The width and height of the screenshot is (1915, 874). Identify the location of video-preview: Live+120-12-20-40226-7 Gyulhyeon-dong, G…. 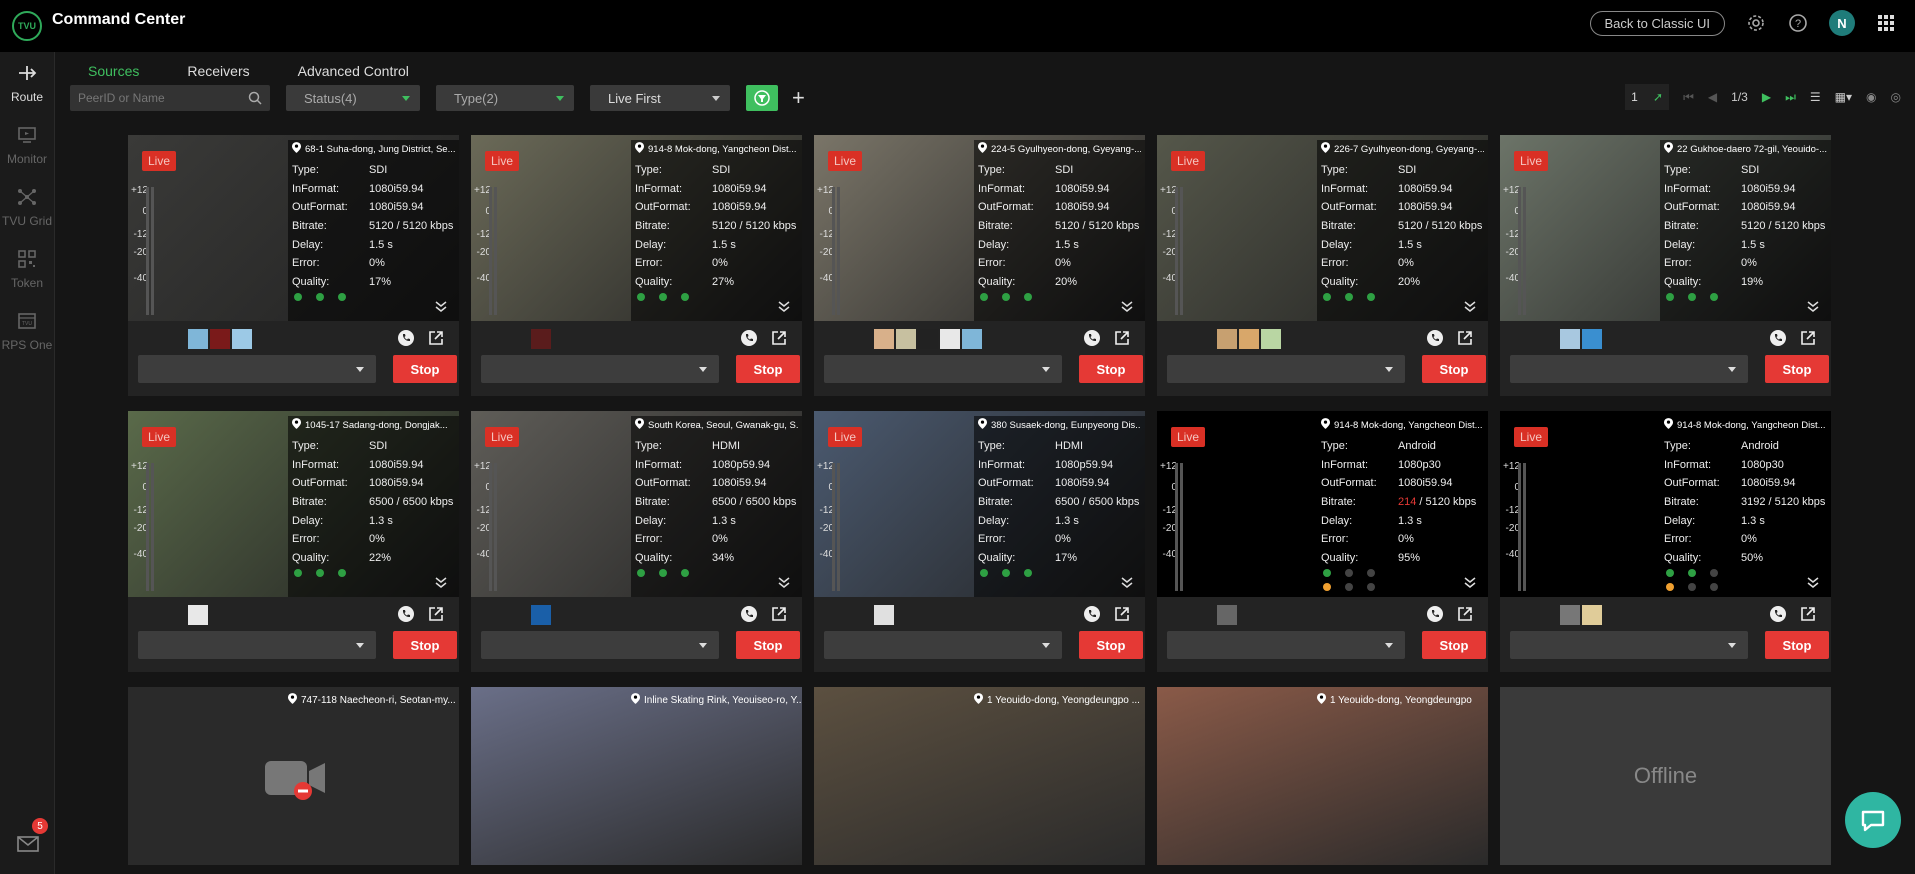
(1322, 228).